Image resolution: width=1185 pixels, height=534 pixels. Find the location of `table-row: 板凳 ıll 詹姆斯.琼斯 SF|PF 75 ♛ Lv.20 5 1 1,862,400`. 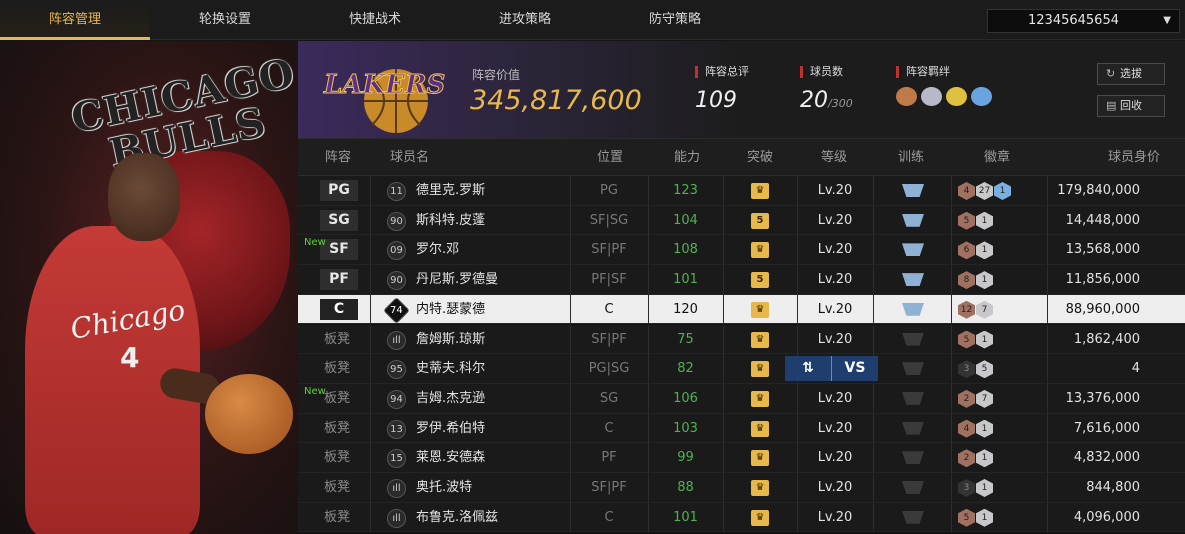

table-row: 板凳 ıll 詹姆斯.琼斯 SF|PF 75 ♛ Lv.20 5 1 1,862,400 is located at coordinates (741, 339).